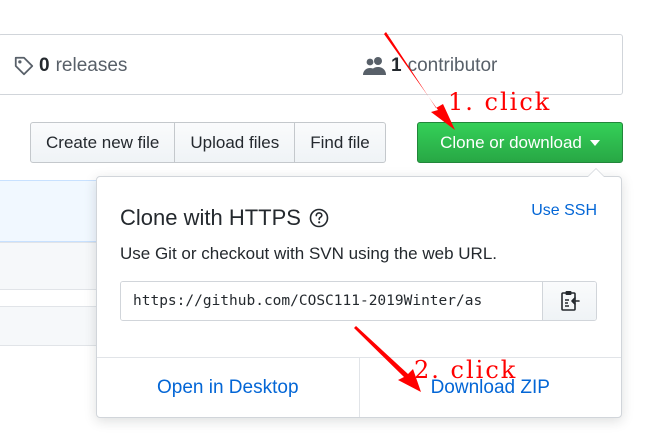 This screenshot has height=444, width=663. I want to click on releases-stat: 0 releases, so click(70, 65).